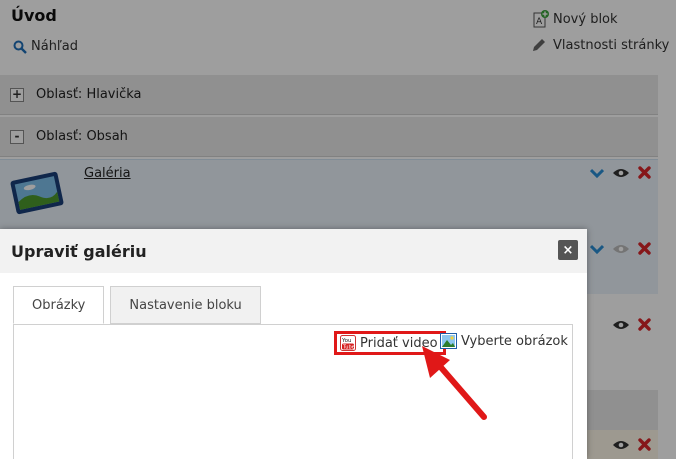 This screenshot has width=676, height=459. I want to click on arrow-annotation, so click(454, 383).